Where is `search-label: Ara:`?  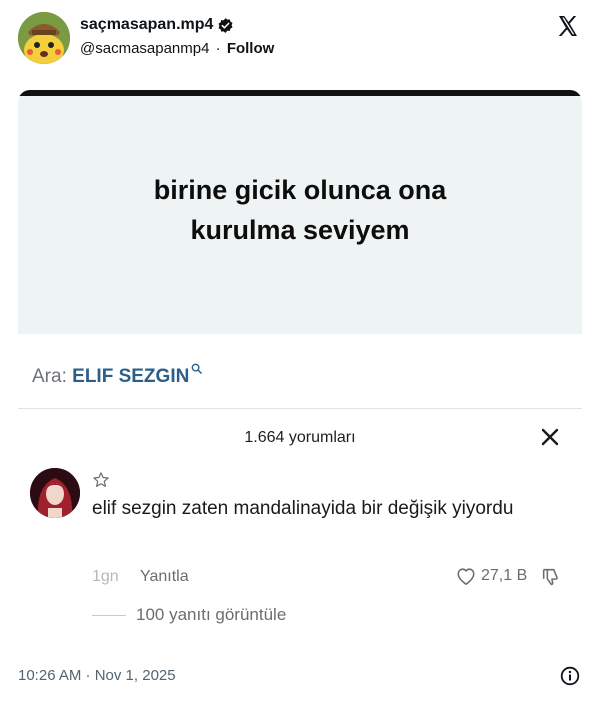
search-label: Ara: is located at coordinates (49, 376).